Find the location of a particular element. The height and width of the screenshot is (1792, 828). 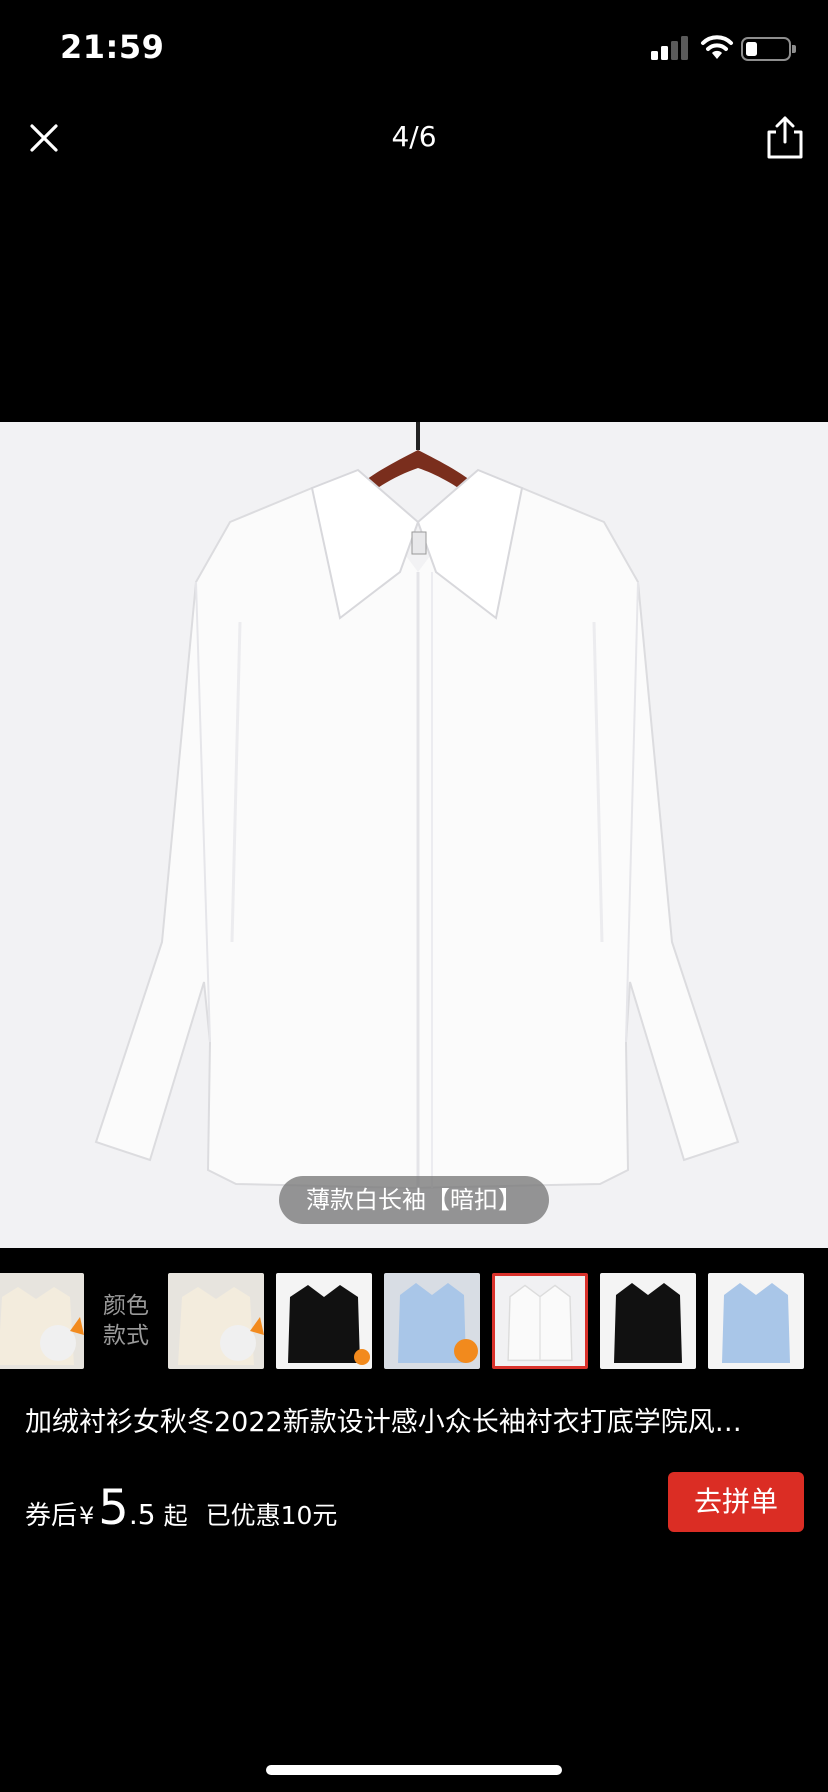

share-icon is located at coordinates (785, 137).